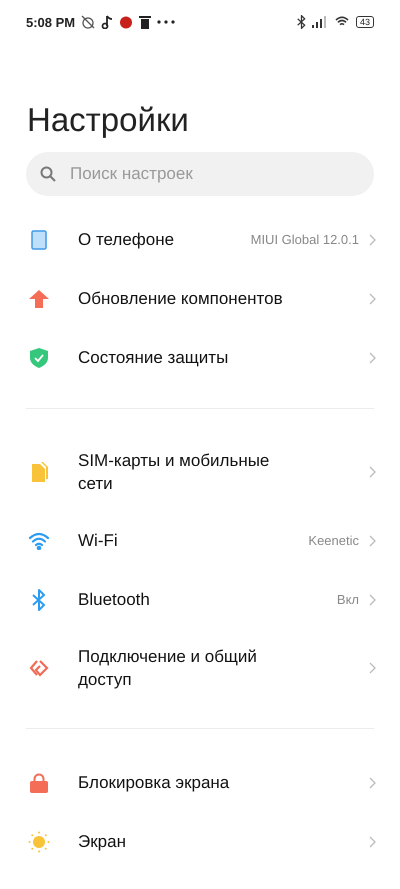 The image size is (400, 889). Describe the element at coordinates (39, 358) in the screenshot. I see `shield-icon` at that location.